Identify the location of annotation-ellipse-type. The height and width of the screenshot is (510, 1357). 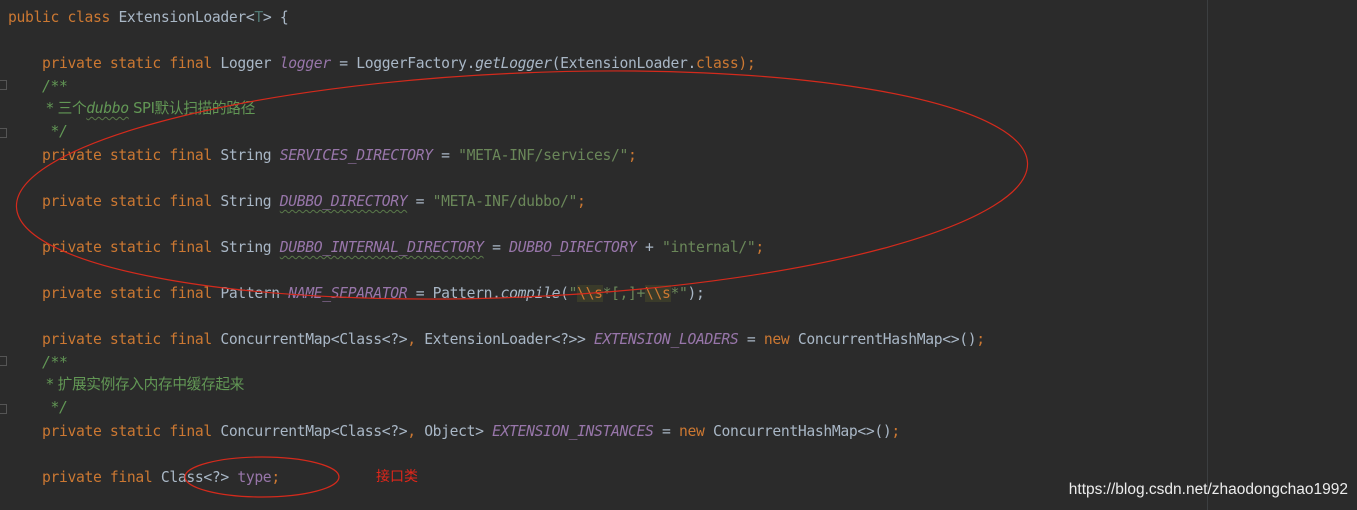
(262, 477).